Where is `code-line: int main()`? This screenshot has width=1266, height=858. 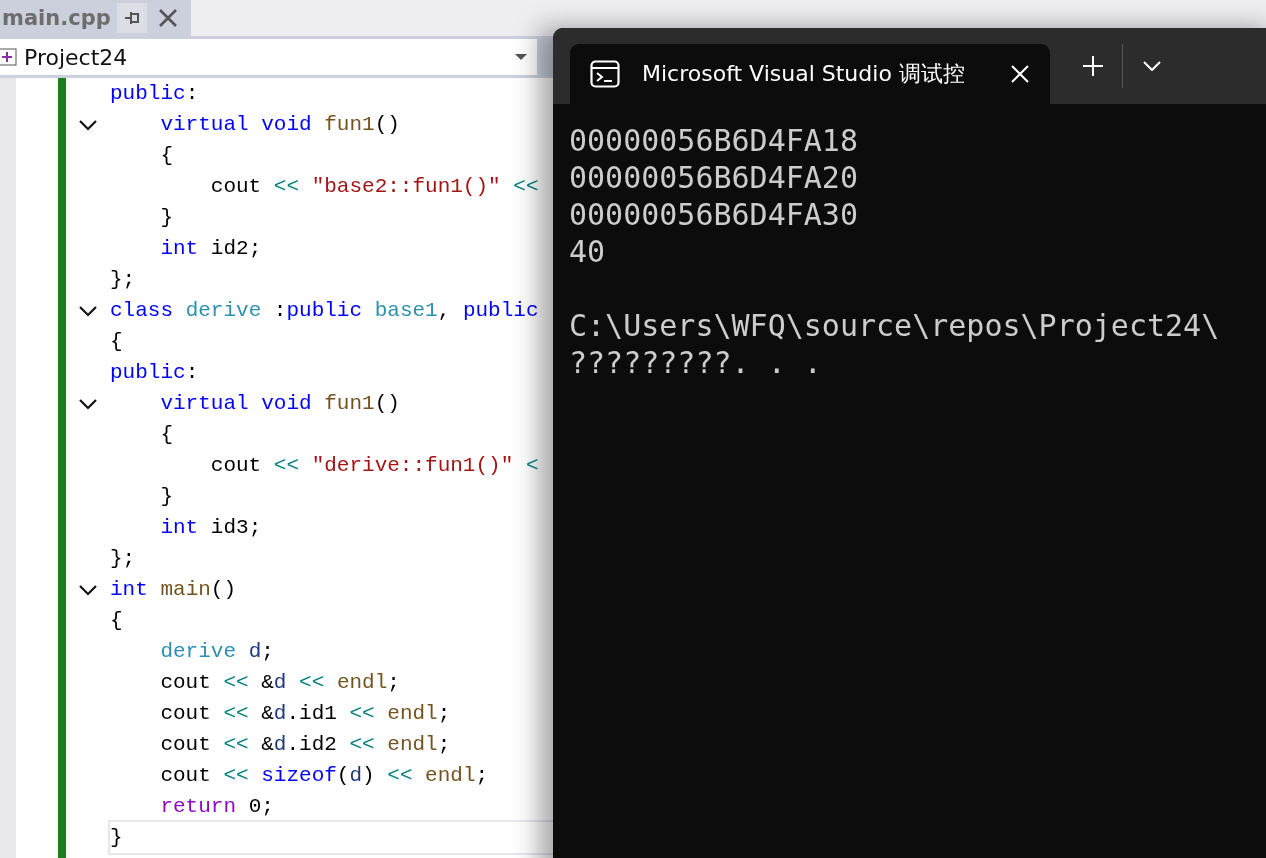
code-line: int main() is located at coordinates (173, 590).